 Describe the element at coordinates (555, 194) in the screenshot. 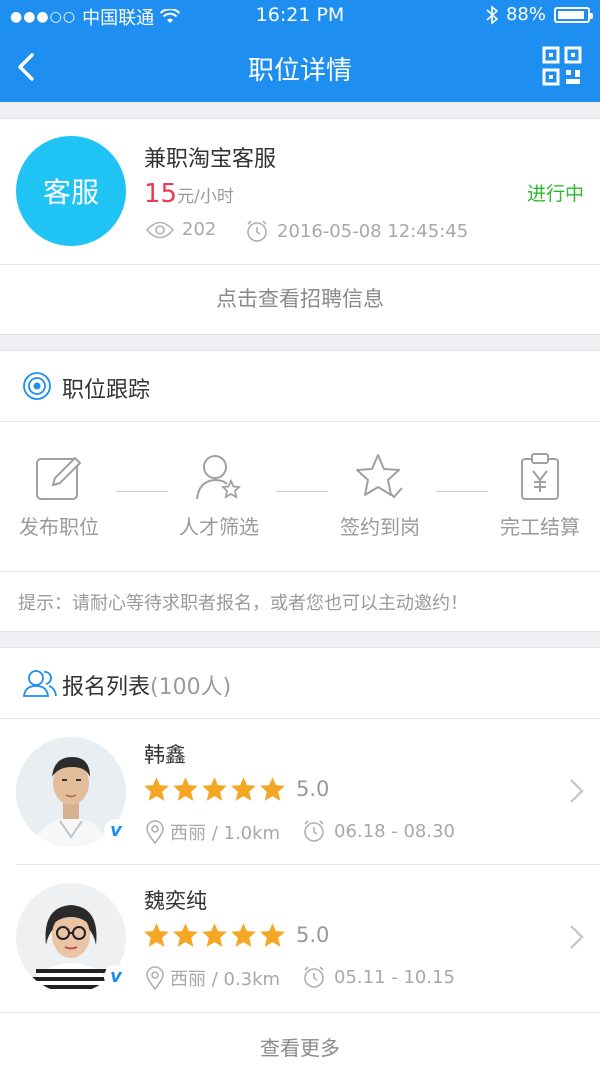

I see `status-badge: 进行中` at that location.